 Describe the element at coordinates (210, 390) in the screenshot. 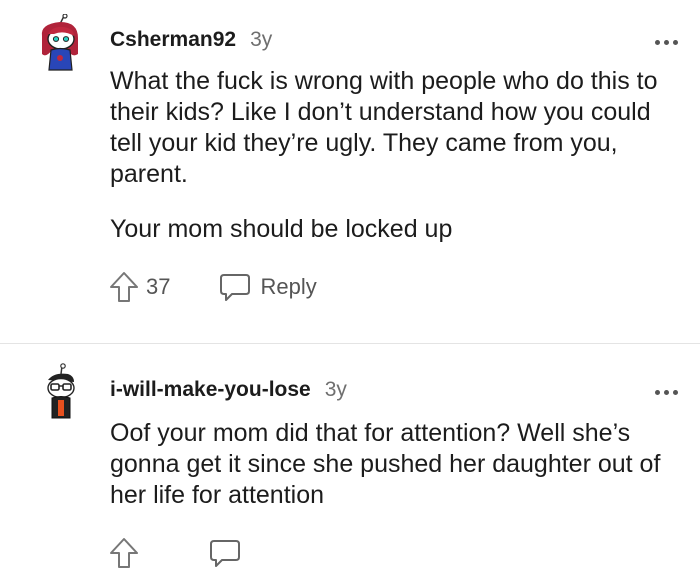

I see `username: i-will-make-you-lose` at that location.